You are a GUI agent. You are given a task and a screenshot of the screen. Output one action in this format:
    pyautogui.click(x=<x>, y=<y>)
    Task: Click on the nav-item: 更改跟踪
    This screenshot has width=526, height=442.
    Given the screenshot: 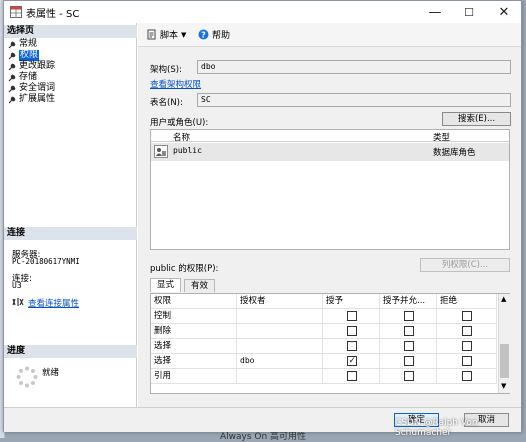 What is the action you would take?
    pyautogui.click(x=31, y=66)
    